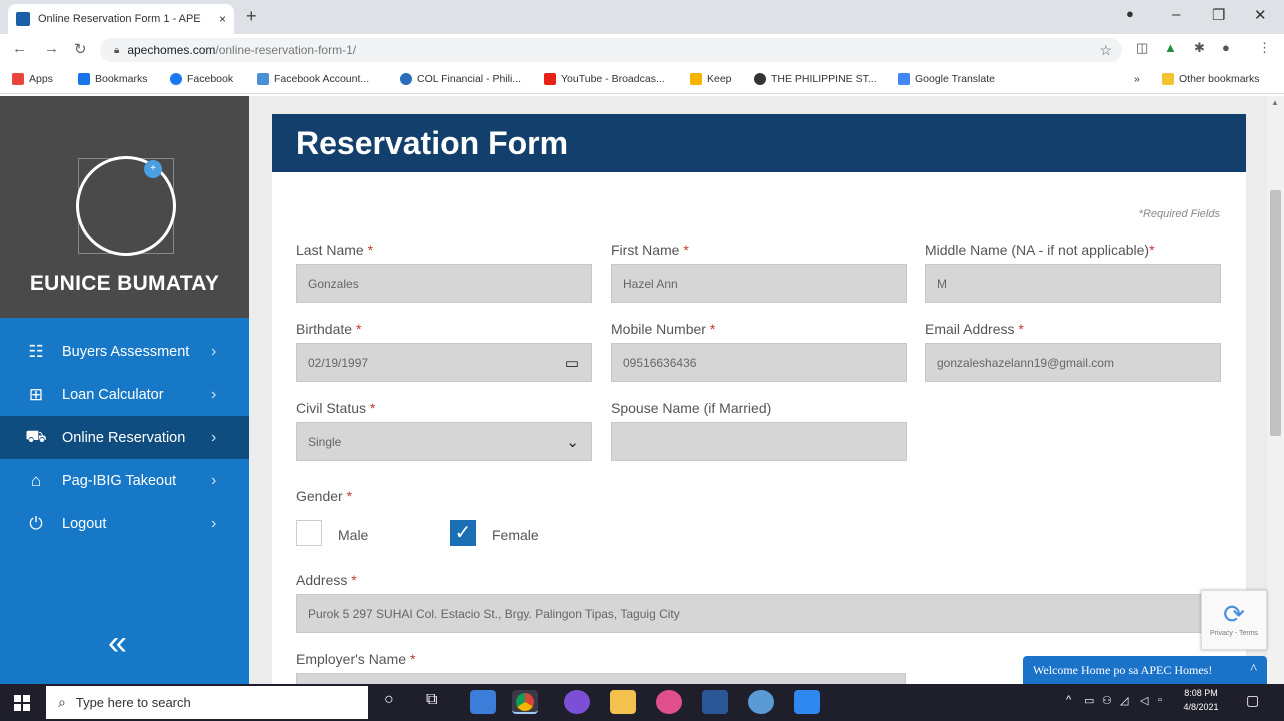  What do you see at coordinates (623, 702) in the screenshot?
I see `file-explorer-icon` at bounding box center [623, 702].